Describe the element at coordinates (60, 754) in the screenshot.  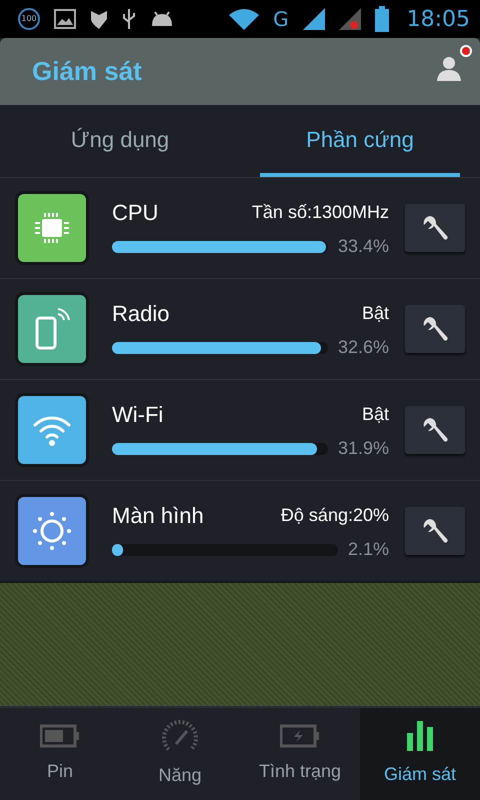
I see `nav-tab: Pin` at that location.